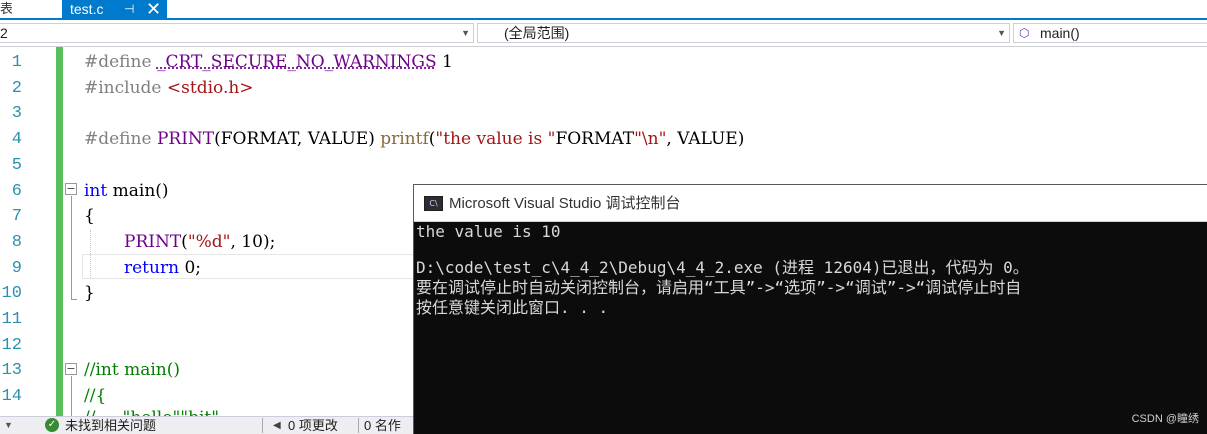 This screenshot has height=434, width=1207. I want to click on line-number: 10, so click(11, 294).